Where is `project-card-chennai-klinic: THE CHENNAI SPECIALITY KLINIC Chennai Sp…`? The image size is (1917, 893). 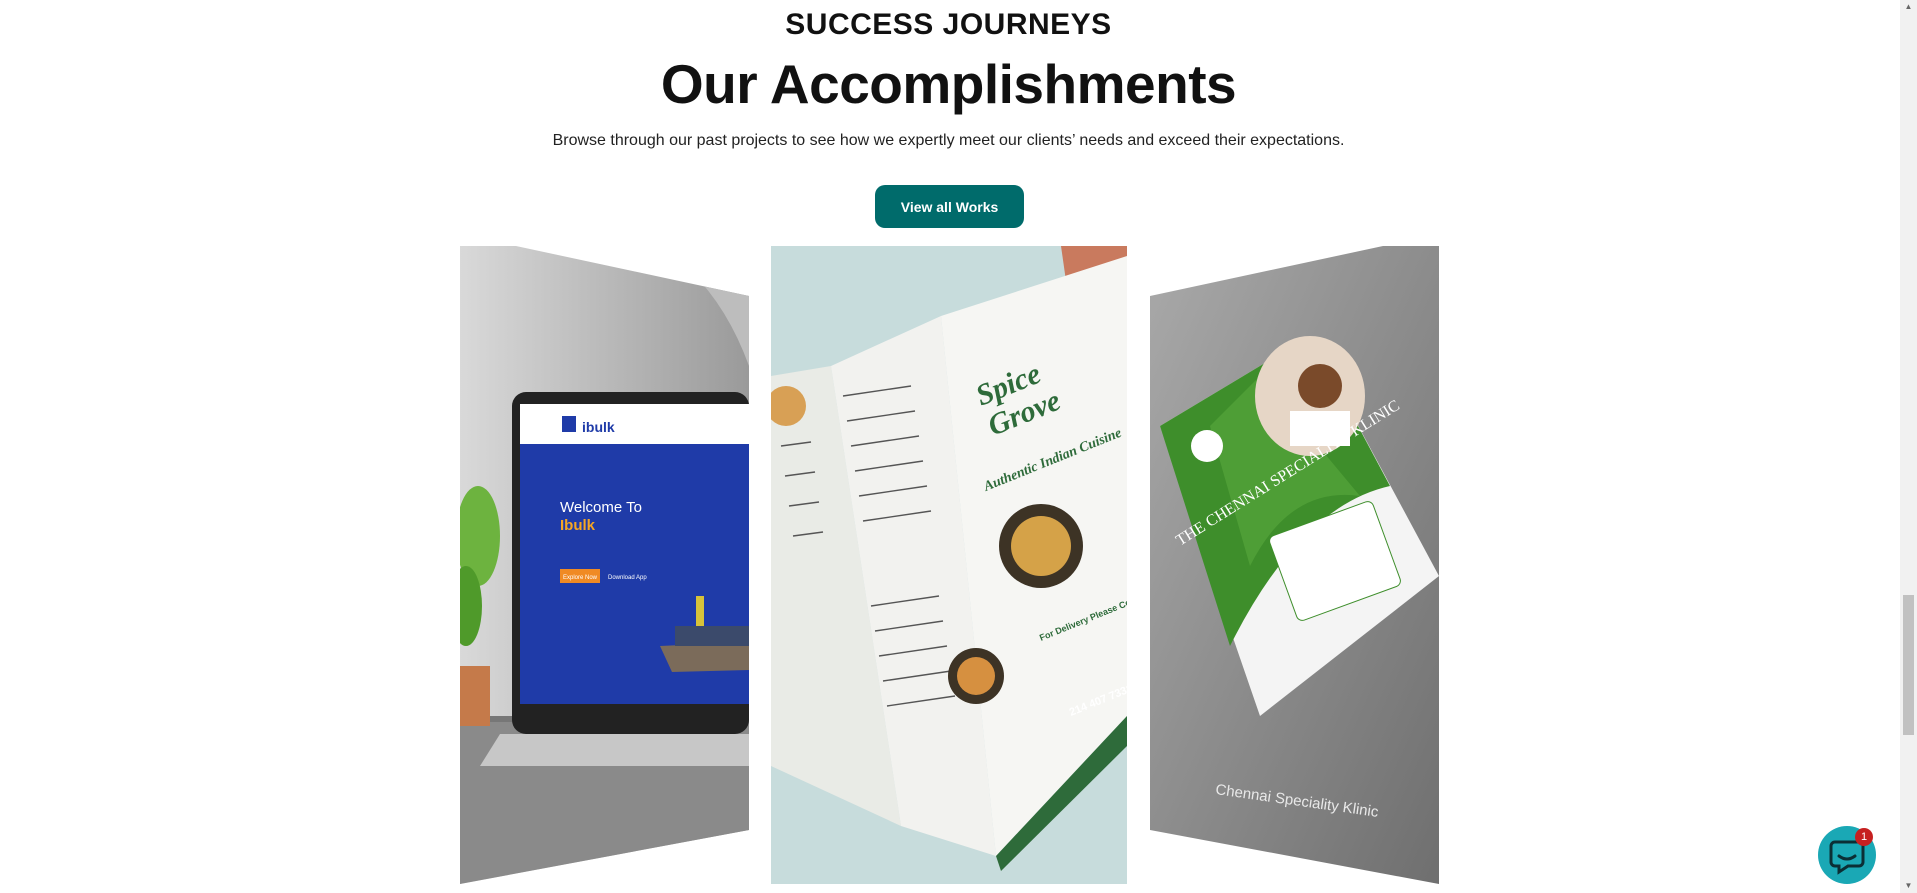 project-card-chennai-klinic: THE CHENNAI SPECIALITY KLINIC Chennai Sp… is located at coordinates (1294, 565).